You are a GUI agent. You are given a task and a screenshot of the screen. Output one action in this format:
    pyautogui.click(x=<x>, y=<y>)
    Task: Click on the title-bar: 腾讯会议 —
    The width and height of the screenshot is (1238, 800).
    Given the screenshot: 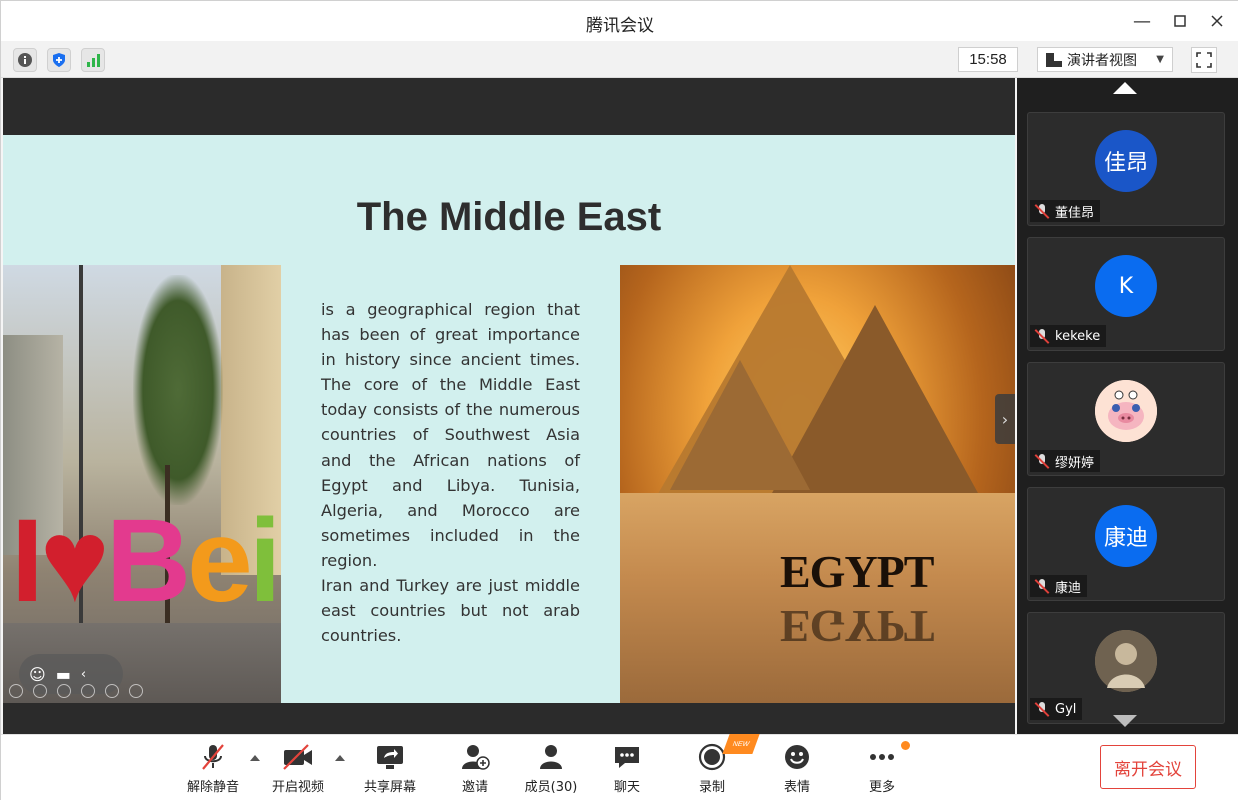 What is the action you would take?
    pyautogui.click(x=619, y=21)
    